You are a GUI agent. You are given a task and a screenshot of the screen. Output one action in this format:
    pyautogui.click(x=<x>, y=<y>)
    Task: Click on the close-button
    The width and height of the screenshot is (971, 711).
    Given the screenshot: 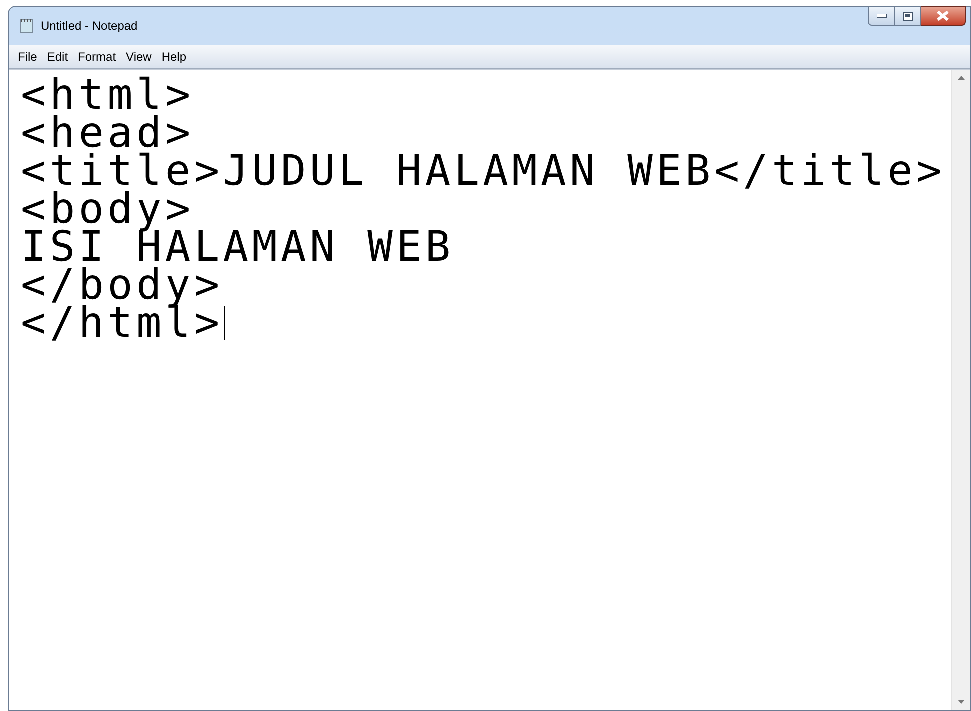 What is the action you would take?
    pyautogui.click(x=943, y=16)
    